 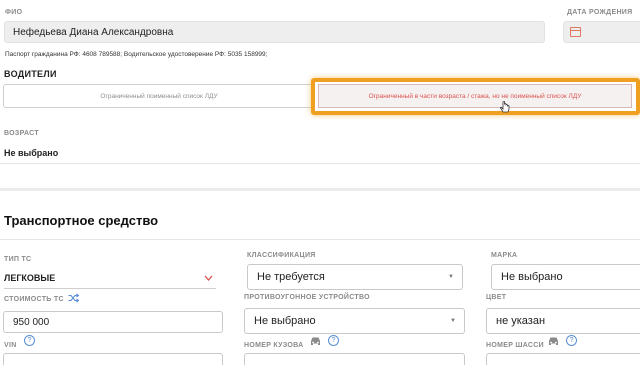 I want to click on antitheft-select: Не выбрано ▼, so click(x=354, y=321).